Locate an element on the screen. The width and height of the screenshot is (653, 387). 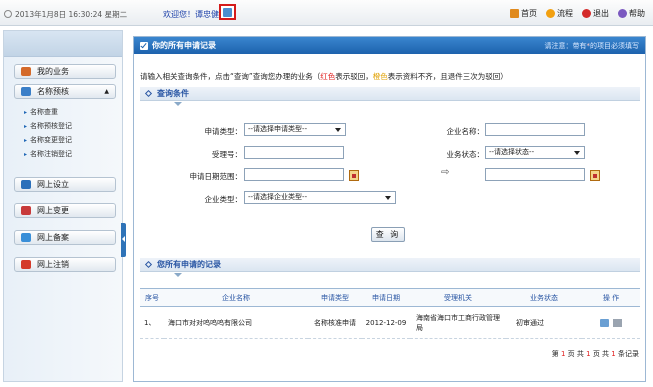
datetime-text: 2013年1月8日 16:30:24 星期二 is located at coordinates (71, 14).